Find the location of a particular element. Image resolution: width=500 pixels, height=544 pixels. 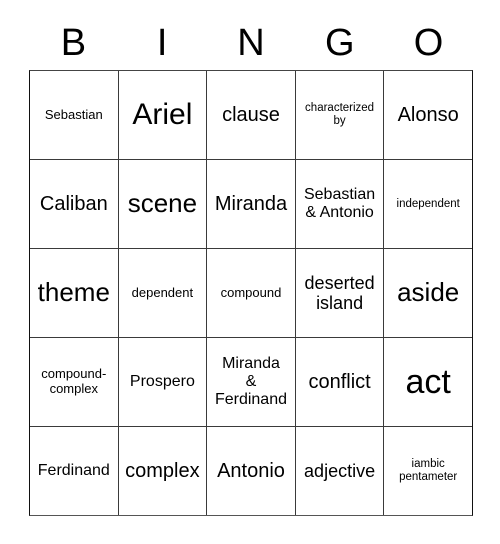

bingo-cell: compound is located at coordinates (251, 293).